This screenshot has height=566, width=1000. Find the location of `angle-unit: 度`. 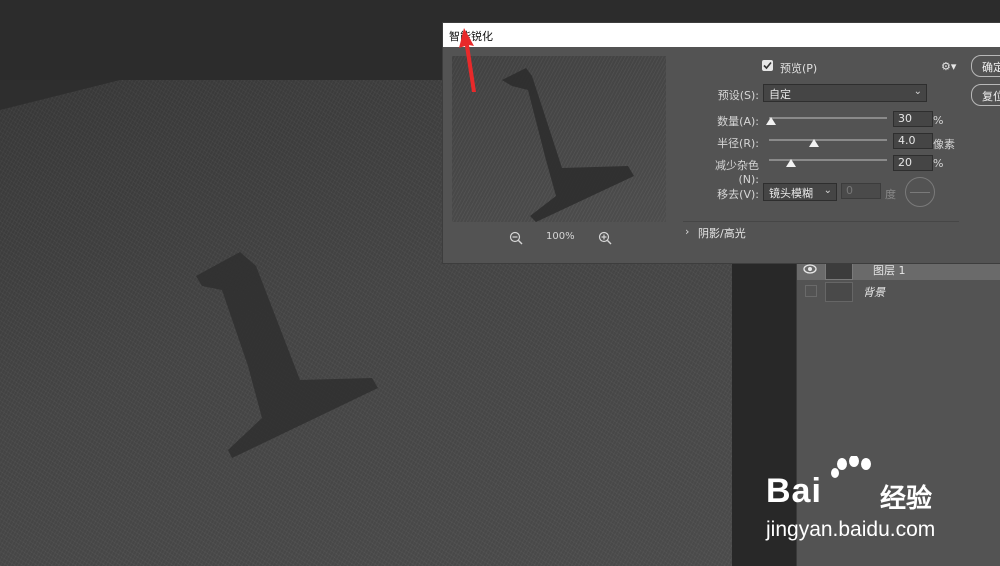

angle-unit: 度 is located at coordinates (890, 194).